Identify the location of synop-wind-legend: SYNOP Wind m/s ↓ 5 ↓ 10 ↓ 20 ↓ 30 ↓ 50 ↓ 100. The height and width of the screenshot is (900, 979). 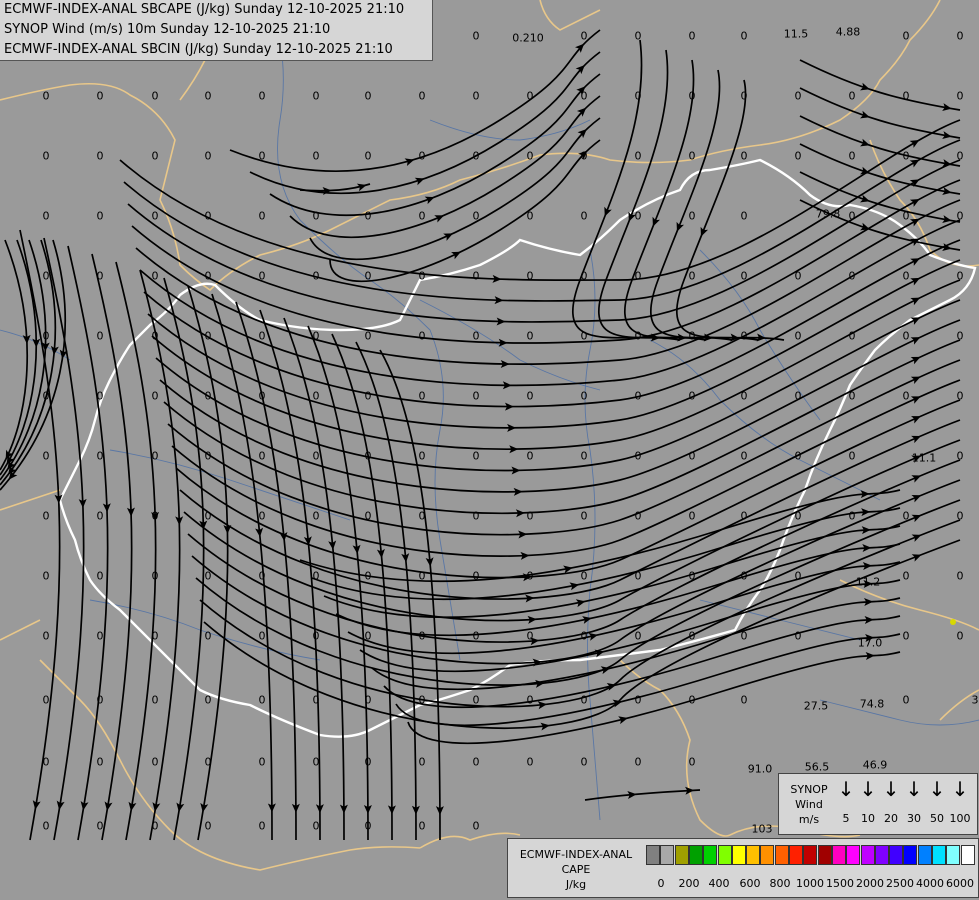
(878, 804).